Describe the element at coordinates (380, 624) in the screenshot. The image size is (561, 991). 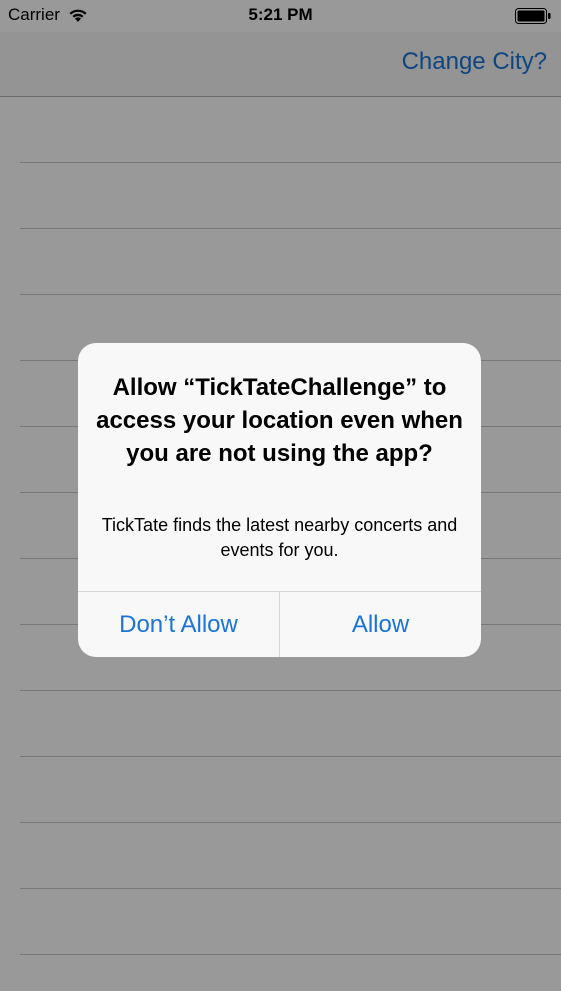
I see `allow-button: Allow` at that location.